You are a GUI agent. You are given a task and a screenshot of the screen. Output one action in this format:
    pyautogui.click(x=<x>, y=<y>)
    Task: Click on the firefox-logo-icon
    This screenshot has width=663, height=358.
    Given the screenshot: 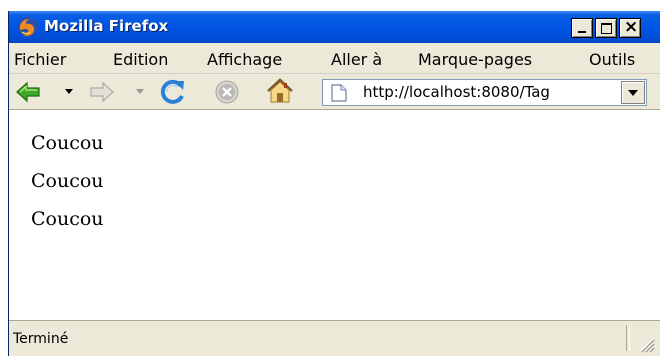 What is the action you would take?
    pyautogui.click(x=28, y=27)
    